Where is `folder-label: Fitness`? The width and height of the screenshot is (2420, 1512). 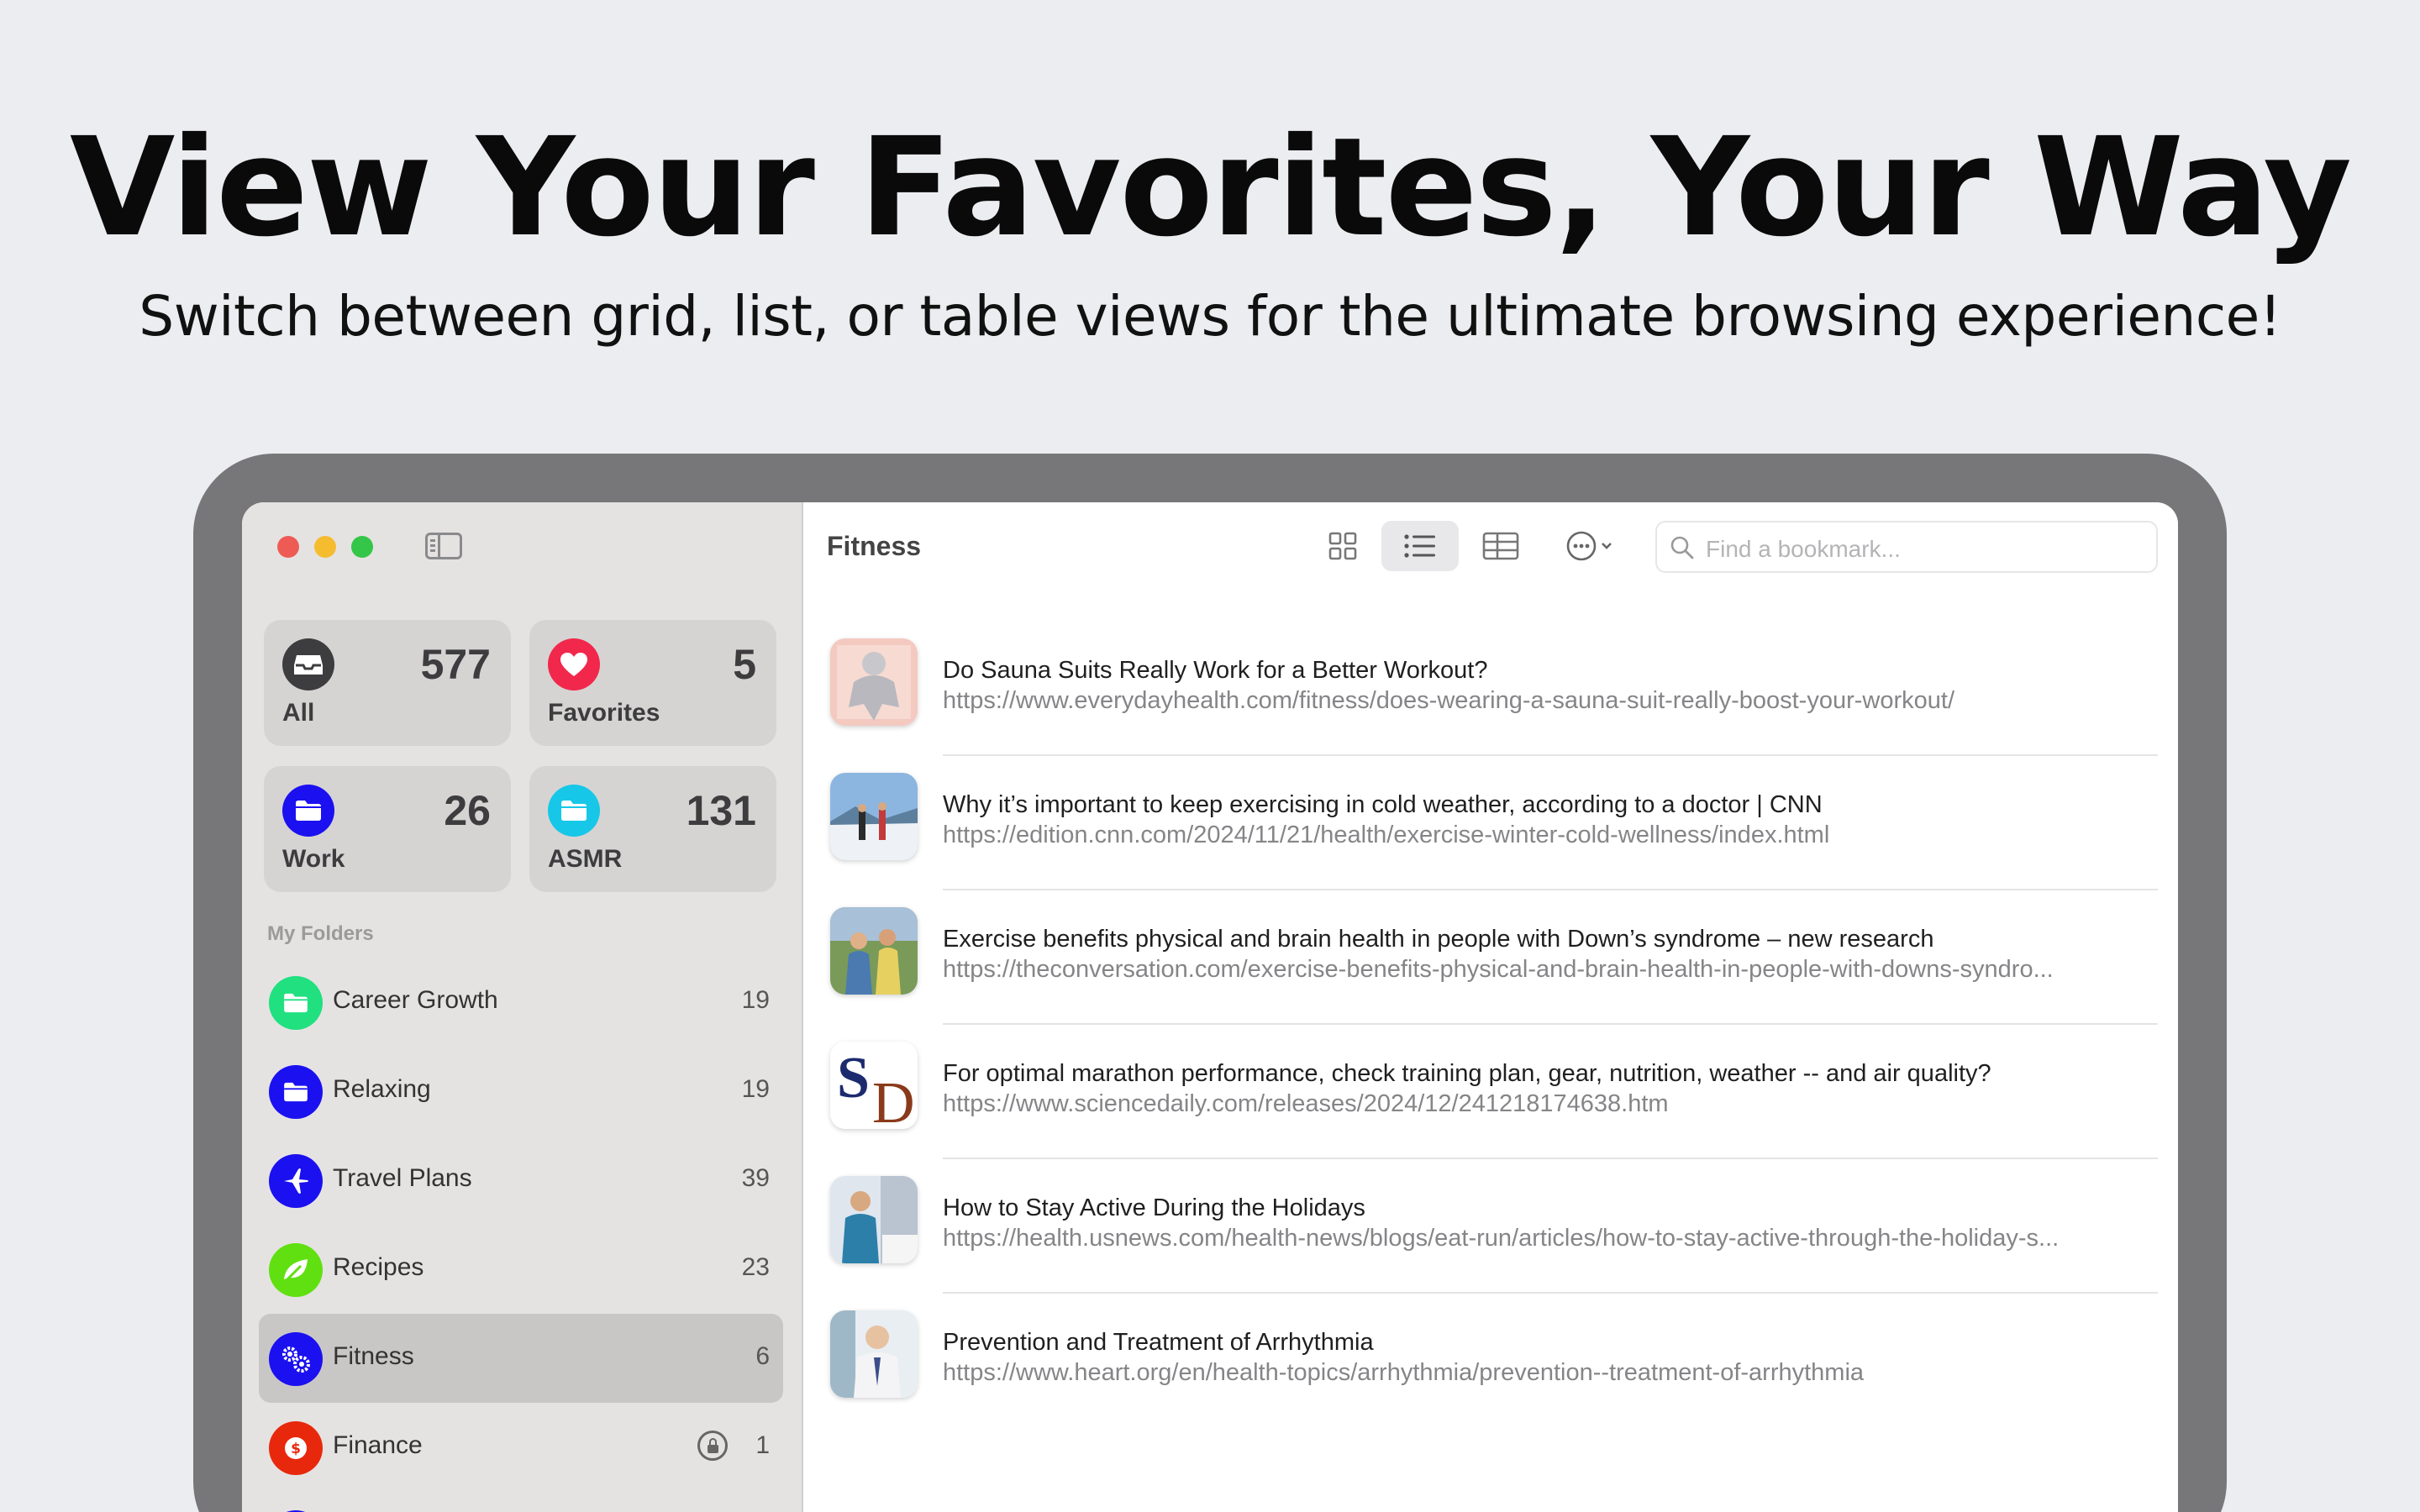
folder-label: Fitness is located at coordinates (374, 1356).